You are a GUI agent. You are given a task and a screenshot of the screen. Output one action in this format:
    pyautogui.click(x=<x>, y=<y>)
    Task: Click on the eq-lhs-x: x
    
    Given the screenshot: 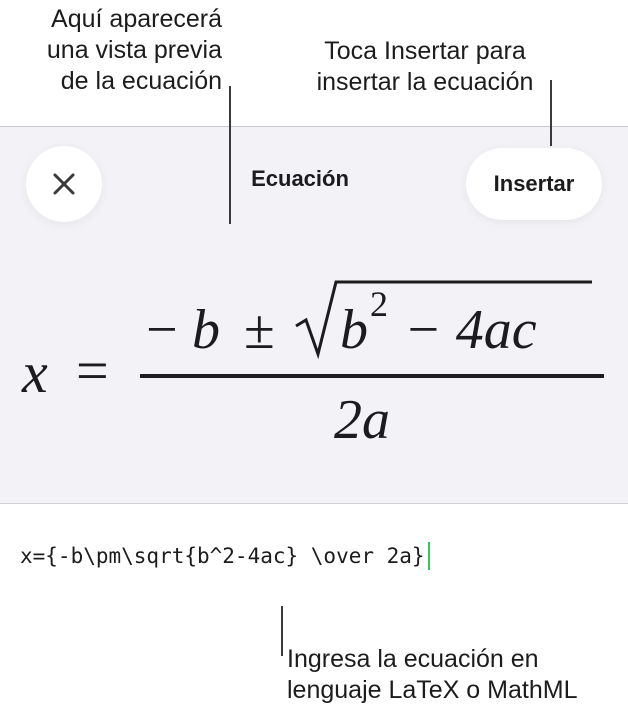 What is the action you would take?
    pyautogui.click(x=34, y=372)
    